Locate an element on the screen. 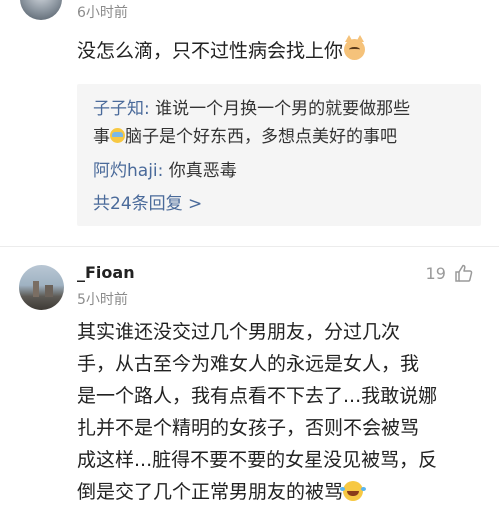 This screenshot has width=499, height=513. reply-item: 子子知: 谁说一个月换一个男的就要做那些 is located at coordinates (251, 106).